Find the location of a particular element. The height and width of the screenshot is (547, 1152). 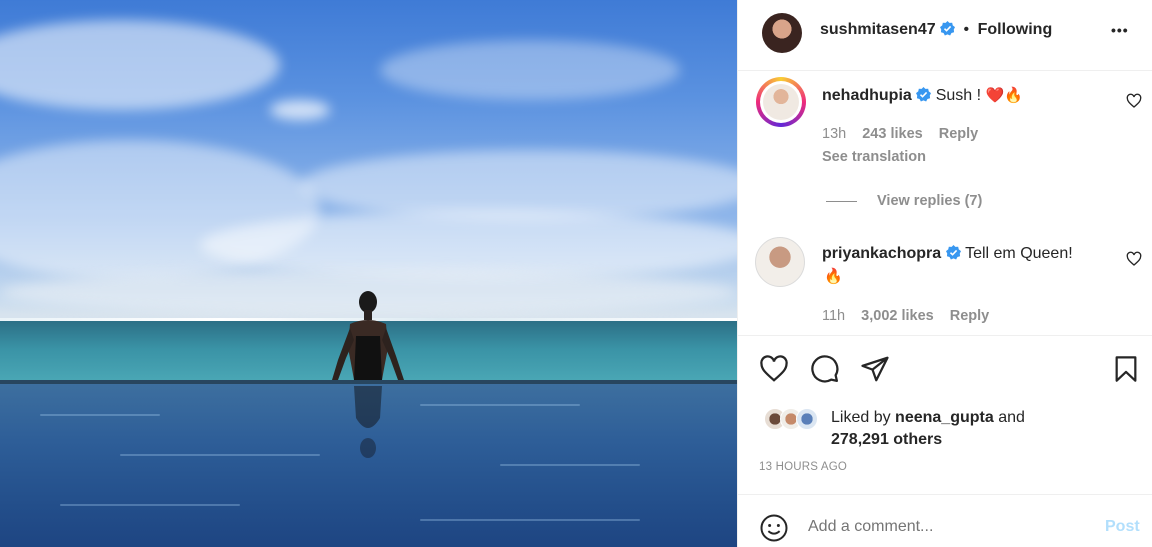

view-replies-button: View replies (7) is located at coordinates (929, 201).